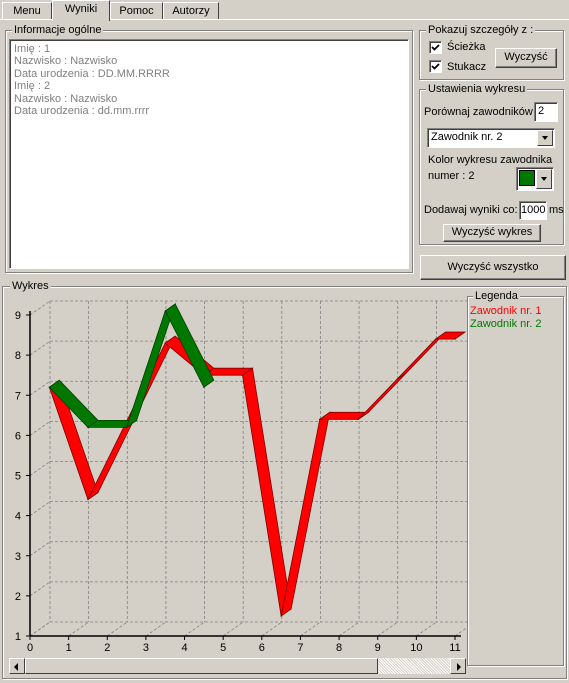  What do you see at coordinates (18, 637) in the screenshot?
I see `y-tick-label: 1` at bounding box center [18, 637].